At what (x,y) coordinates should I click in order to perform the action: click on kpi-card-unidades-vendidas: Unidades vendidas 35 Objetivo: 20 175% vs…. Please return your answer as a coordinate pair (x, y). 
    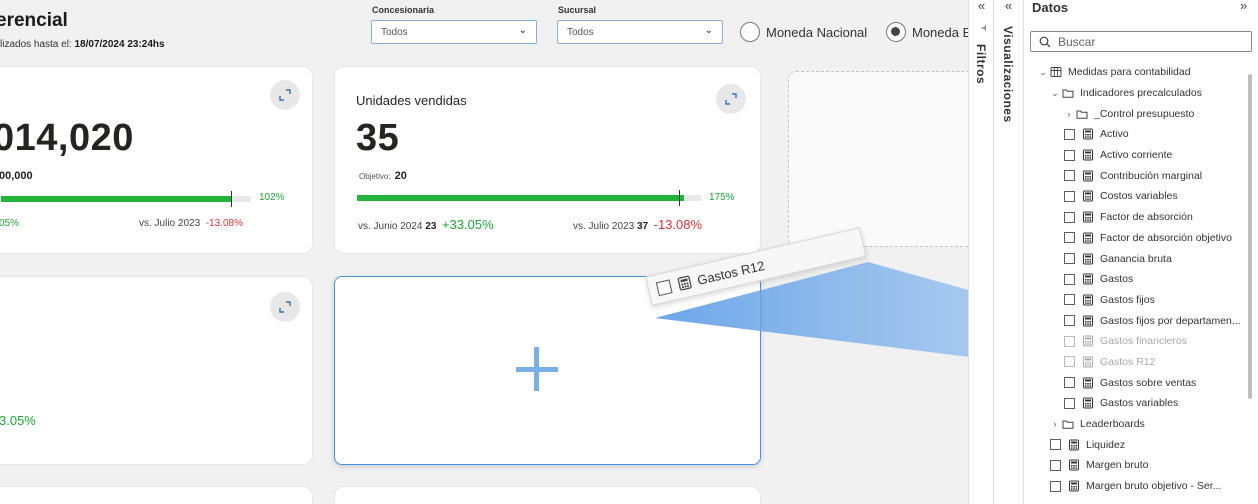
    Looking at the image, I should click on (547, 160).